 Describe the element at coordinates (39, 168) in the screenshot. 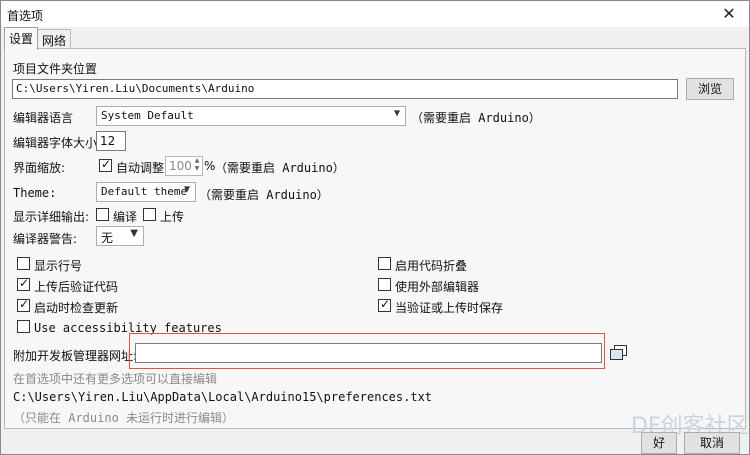

I see `scale-label: 界面缩放:` at that location.